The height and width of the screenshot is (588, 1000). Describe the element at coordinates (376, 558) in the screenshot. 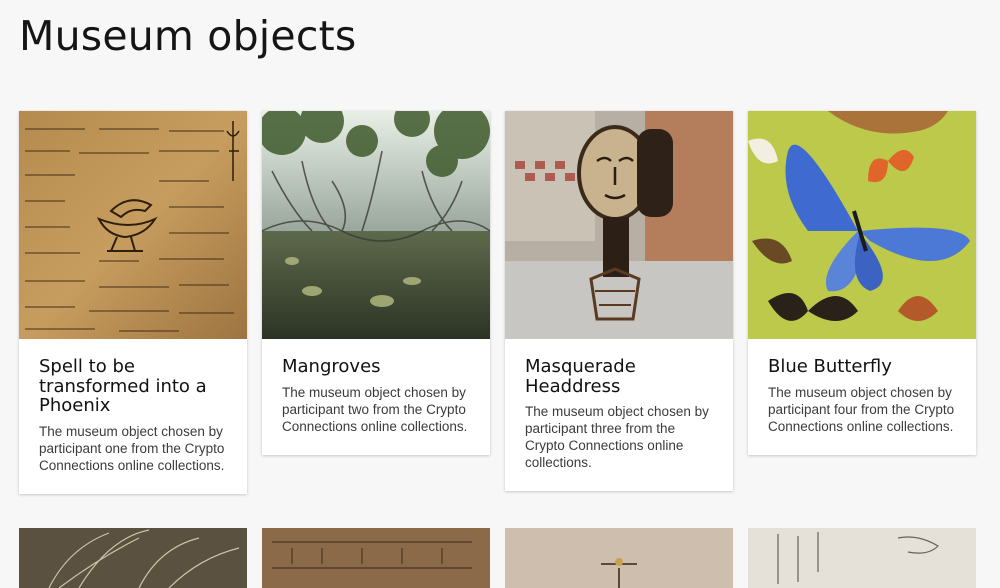

I see `manuscript-image` at that location.